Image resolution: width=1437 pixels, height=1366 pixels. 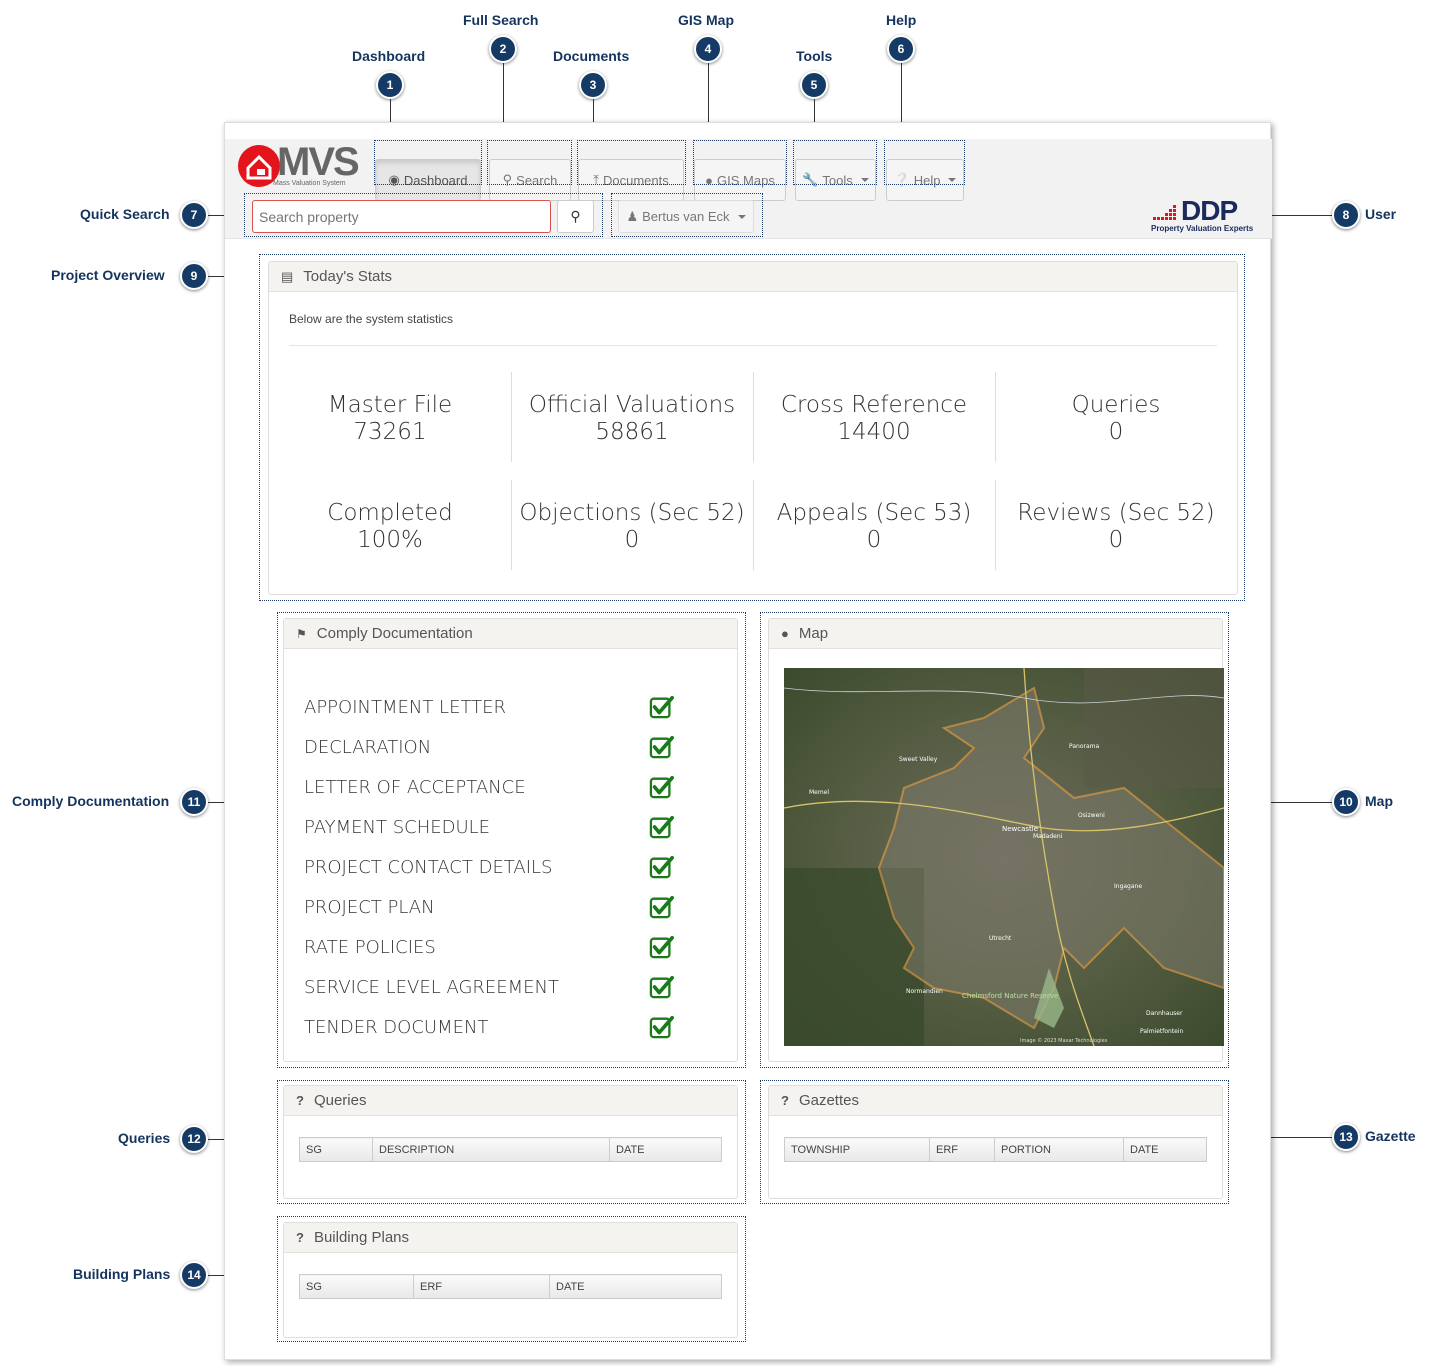 What do you see at coordinates (814, 56) in the screenshot?
I see `callout-label-tools: Tools` at bounding box center [814, 56].